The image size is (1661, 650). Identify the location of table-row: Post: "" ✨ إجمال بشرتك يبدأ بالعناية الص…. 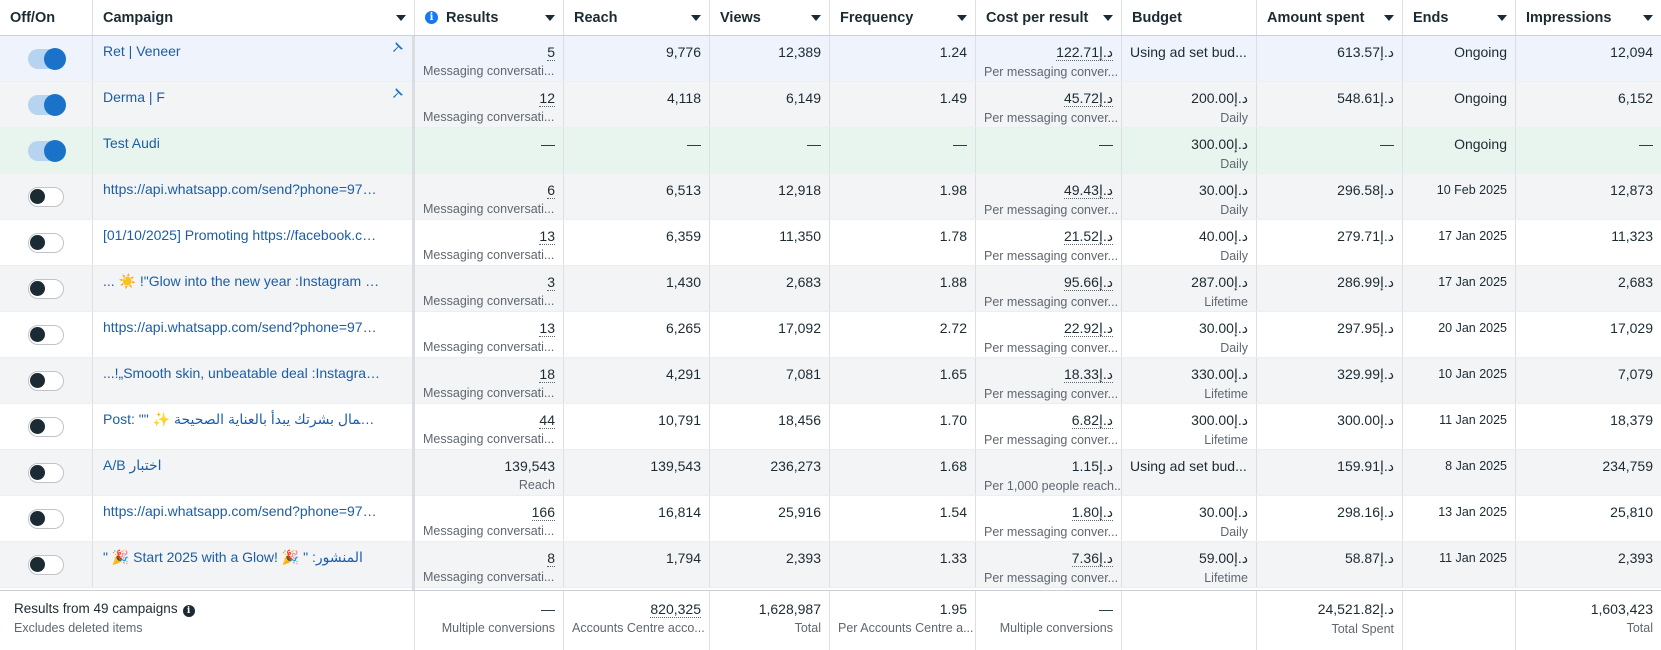
(830, 427).